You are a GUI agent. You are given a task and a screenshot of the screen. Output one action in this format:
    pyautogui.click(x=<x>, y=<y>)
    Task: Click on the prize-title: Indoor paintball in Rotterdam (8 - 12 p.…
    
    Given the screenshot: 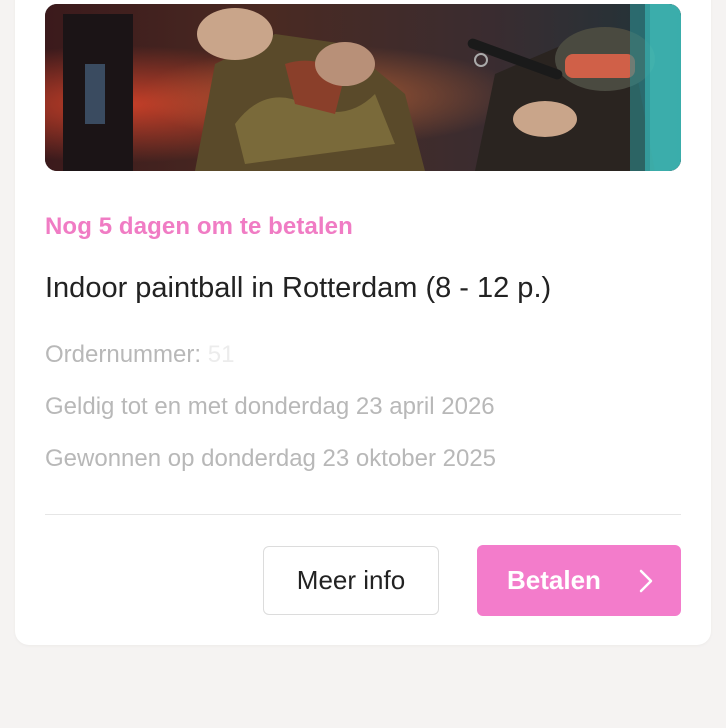 What is the action you would take?
    pyautogui.click(x=298, y=288)
    